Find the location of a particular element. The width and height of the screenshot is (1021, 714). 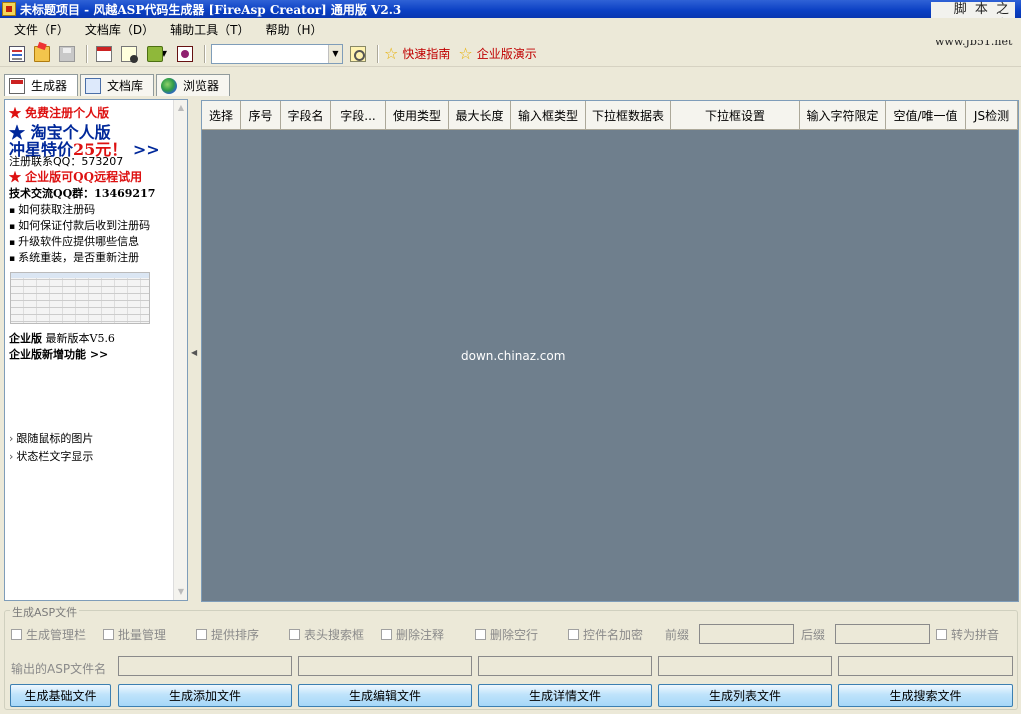

col-select: 选择 is located at coordinates (221, 115).